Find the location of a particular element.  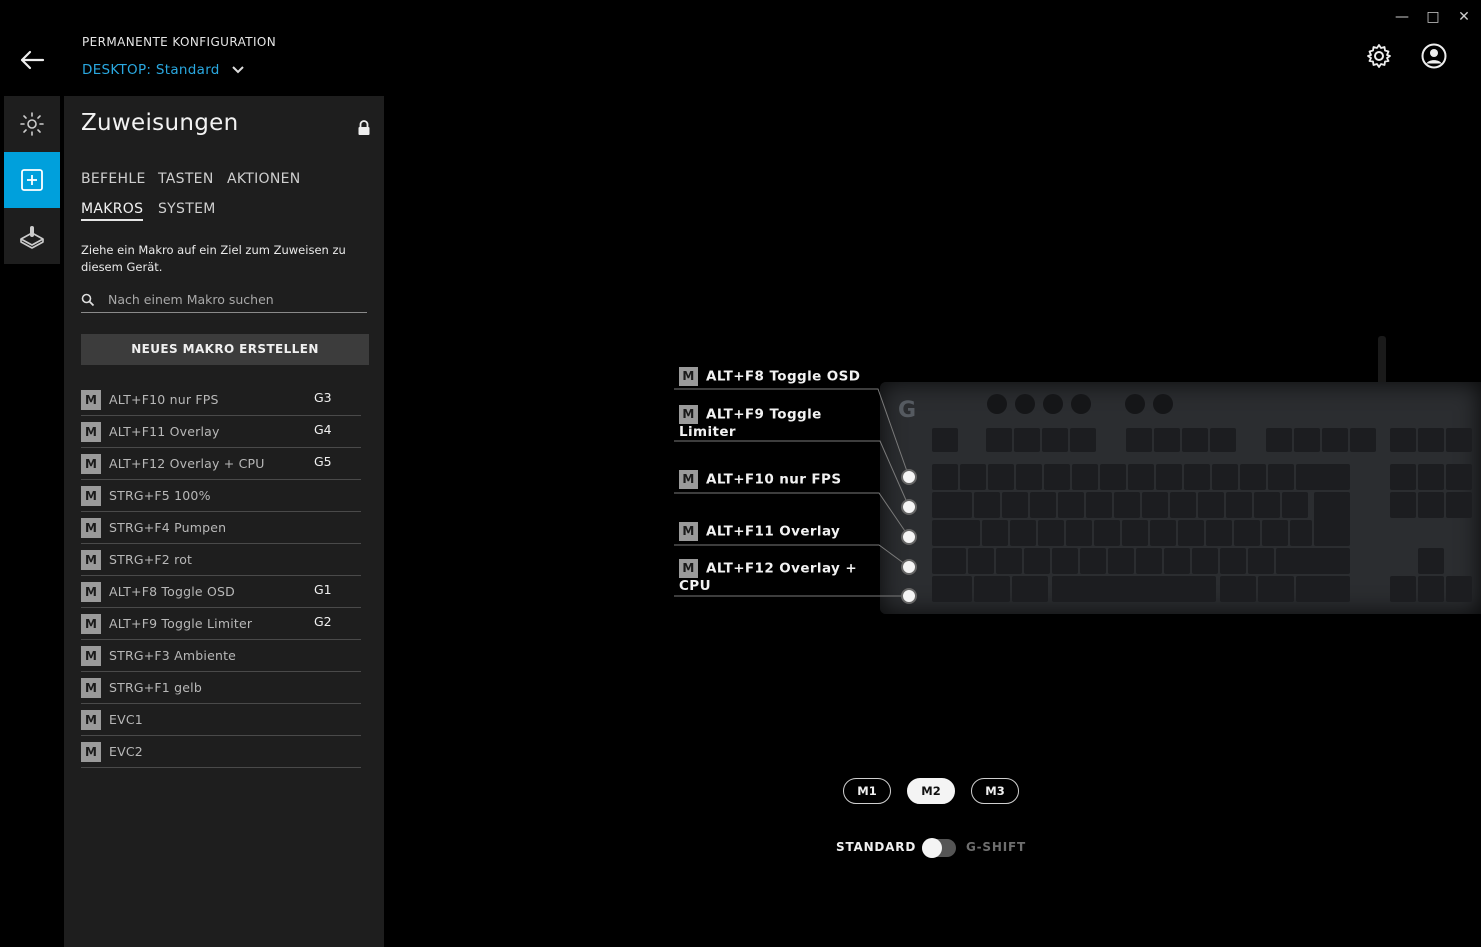

callout-g3: M ALT+F10 nur FPS is located at coordinates (760, 479).